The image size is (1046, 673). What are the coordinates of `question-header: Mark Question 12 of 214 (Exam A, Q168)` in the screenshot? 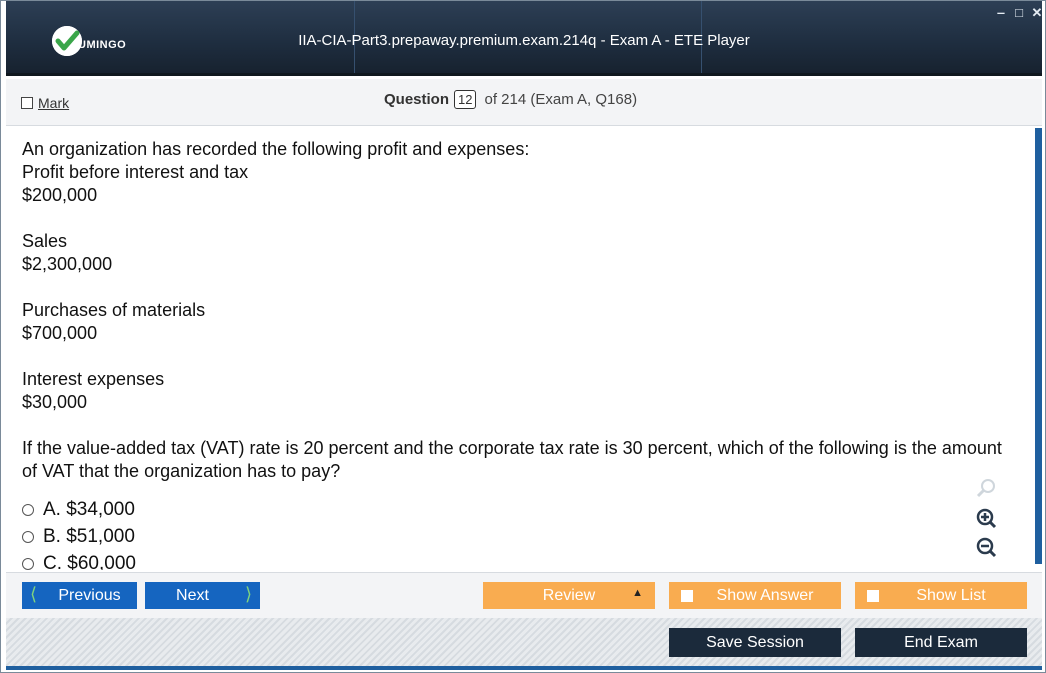 It's located at (524, 102).